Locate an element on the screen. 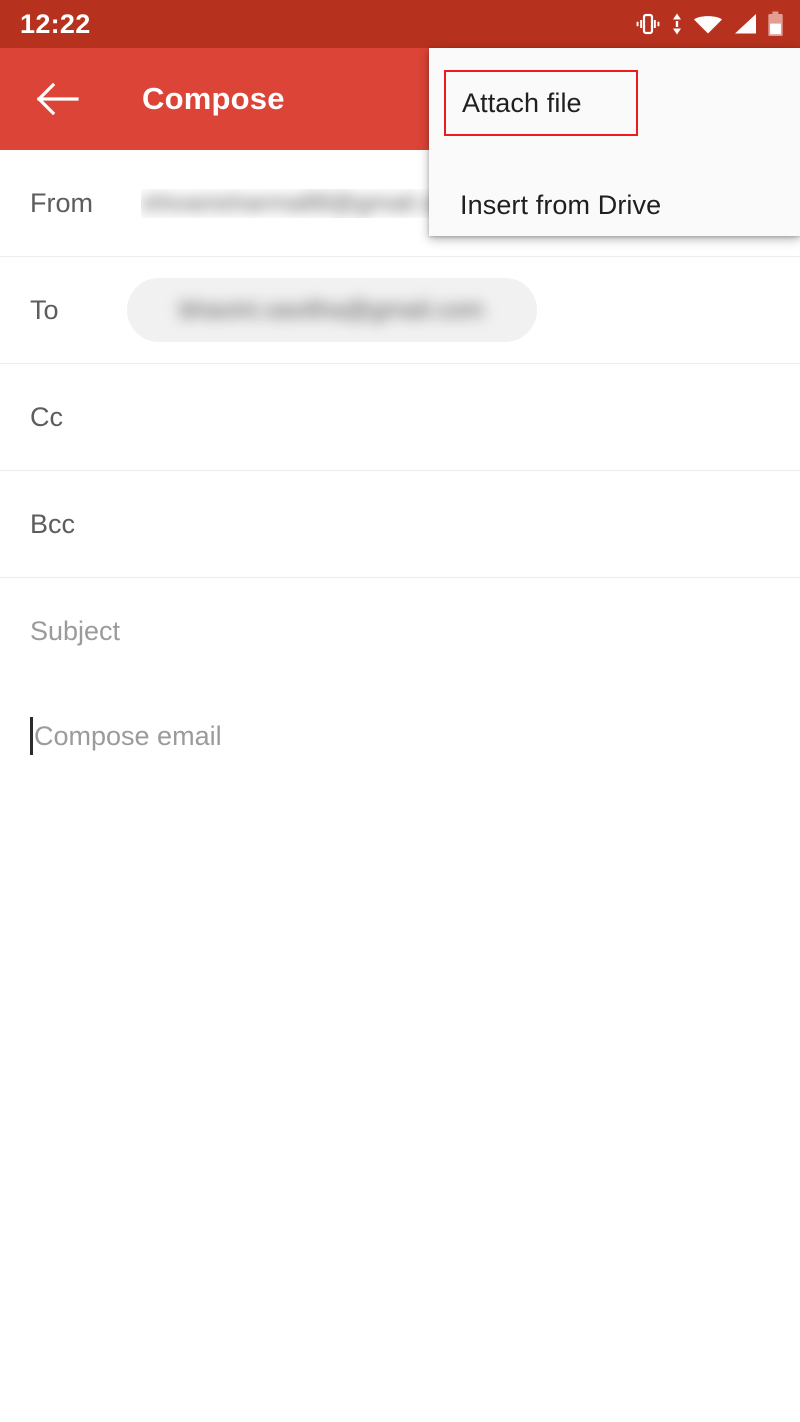 This screenshot has height=1422, width=800. vibrate-icon is located at coordinates (648, 24).